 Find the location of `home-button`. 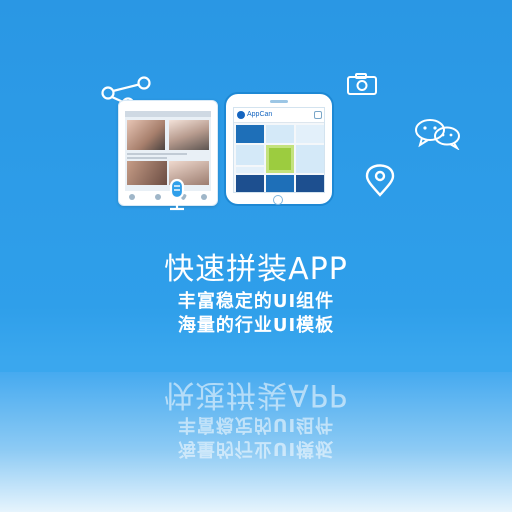

home-button is located at coordinates (278, 200).